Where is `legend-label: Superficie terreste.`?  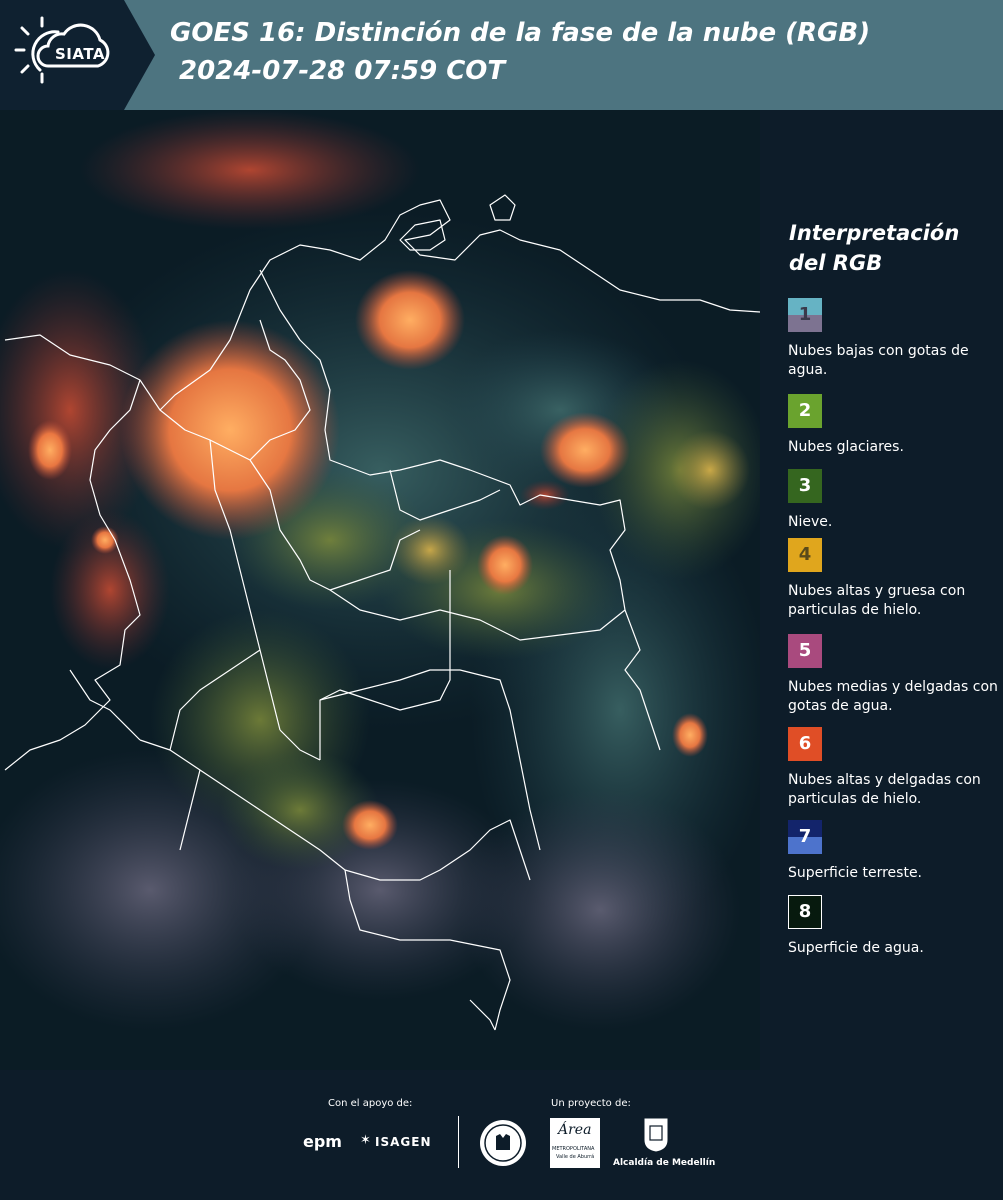
legend-label: Superficie terreste. is located at coordinates (855, 873).